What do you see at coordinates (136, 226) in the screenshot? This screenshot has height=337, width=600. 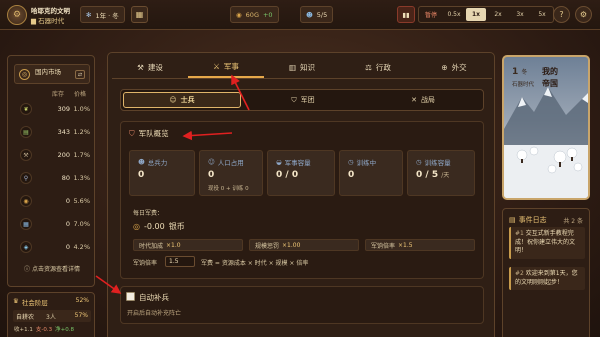 I see `coin-stack-icon: ◎` at bounding box center [136, 226].